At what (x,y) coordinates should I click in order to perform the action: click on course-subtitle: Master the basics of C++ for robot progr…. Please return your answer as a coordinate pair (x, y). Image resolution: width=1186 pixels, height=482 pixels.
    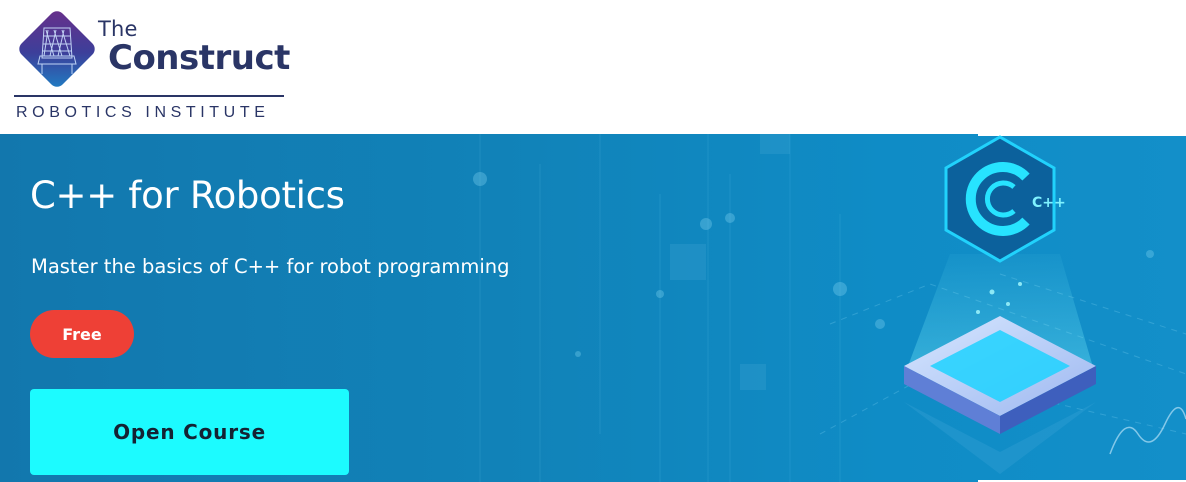
    Looking at the image, I should click on (270, 266).